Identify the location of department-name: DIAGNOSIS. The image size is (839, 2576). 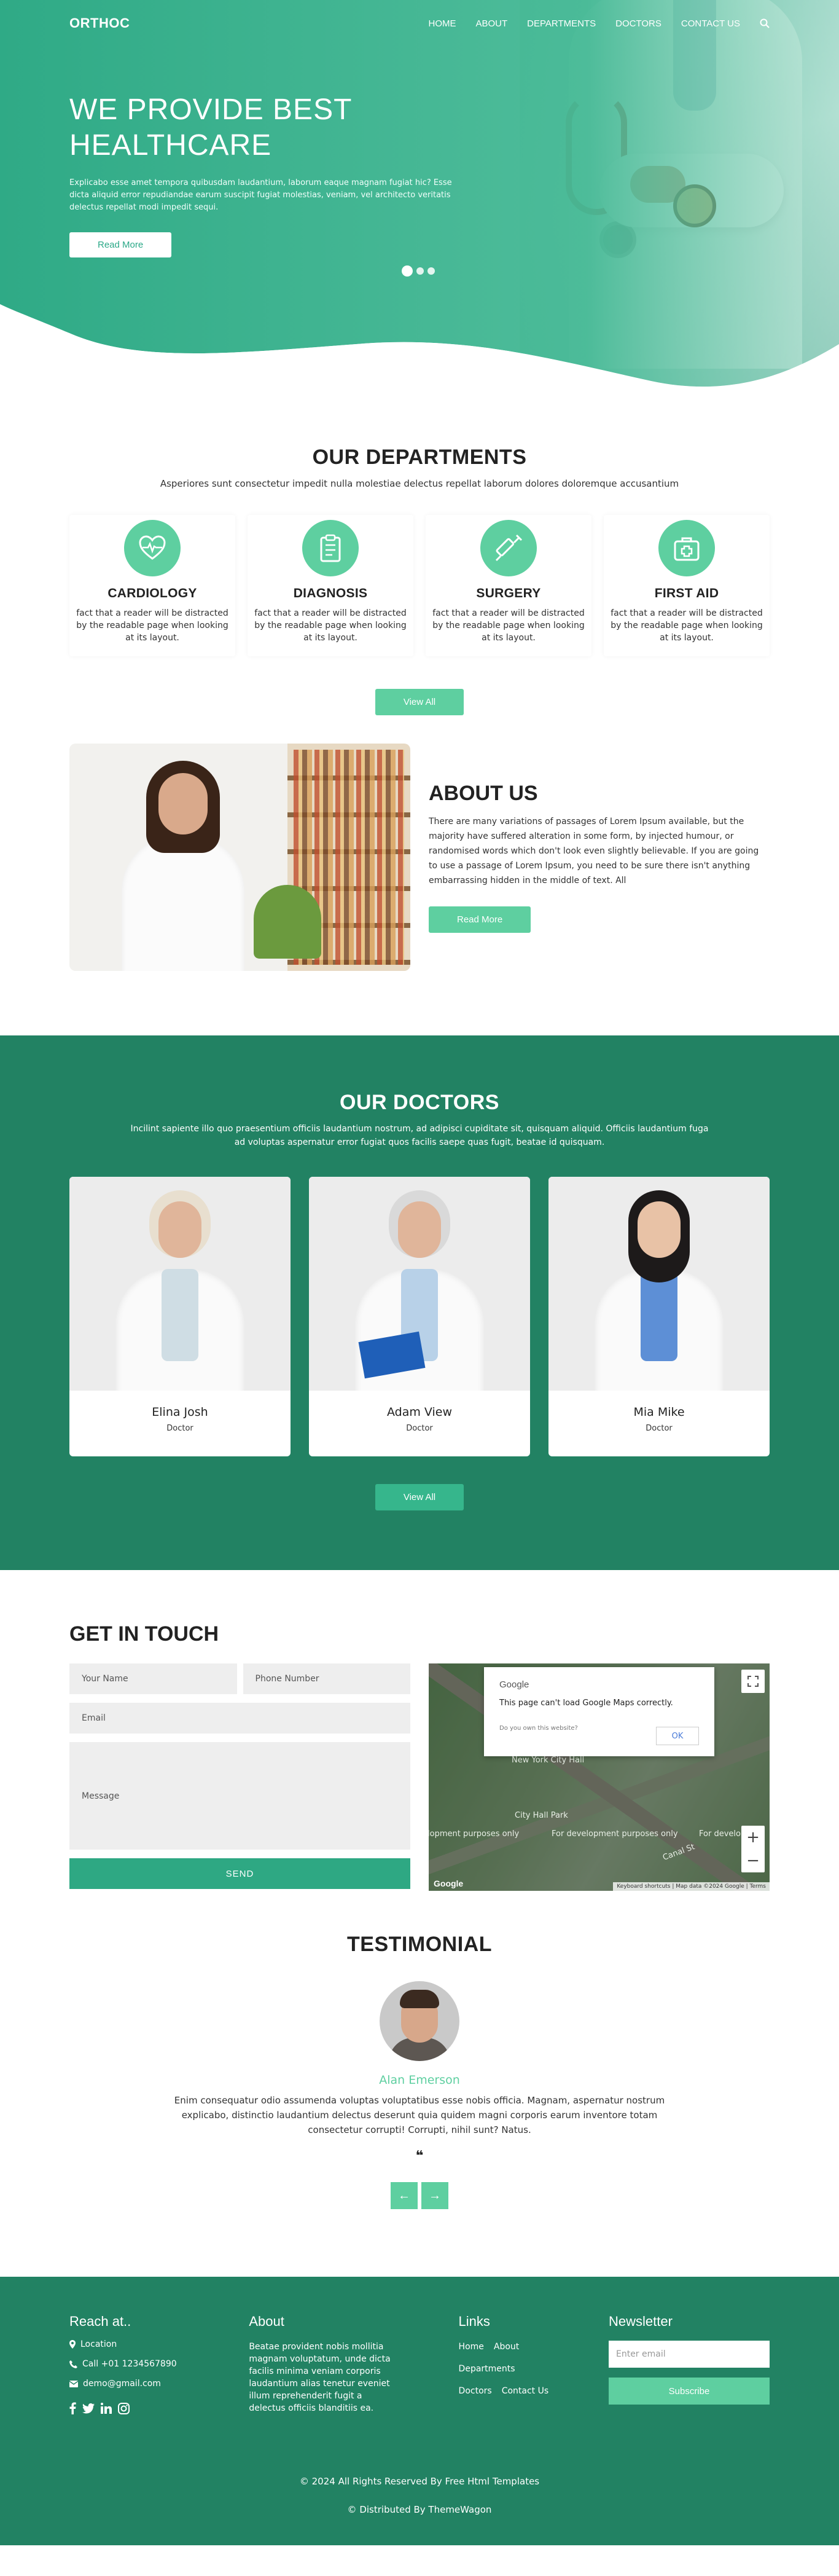
(330, 593).